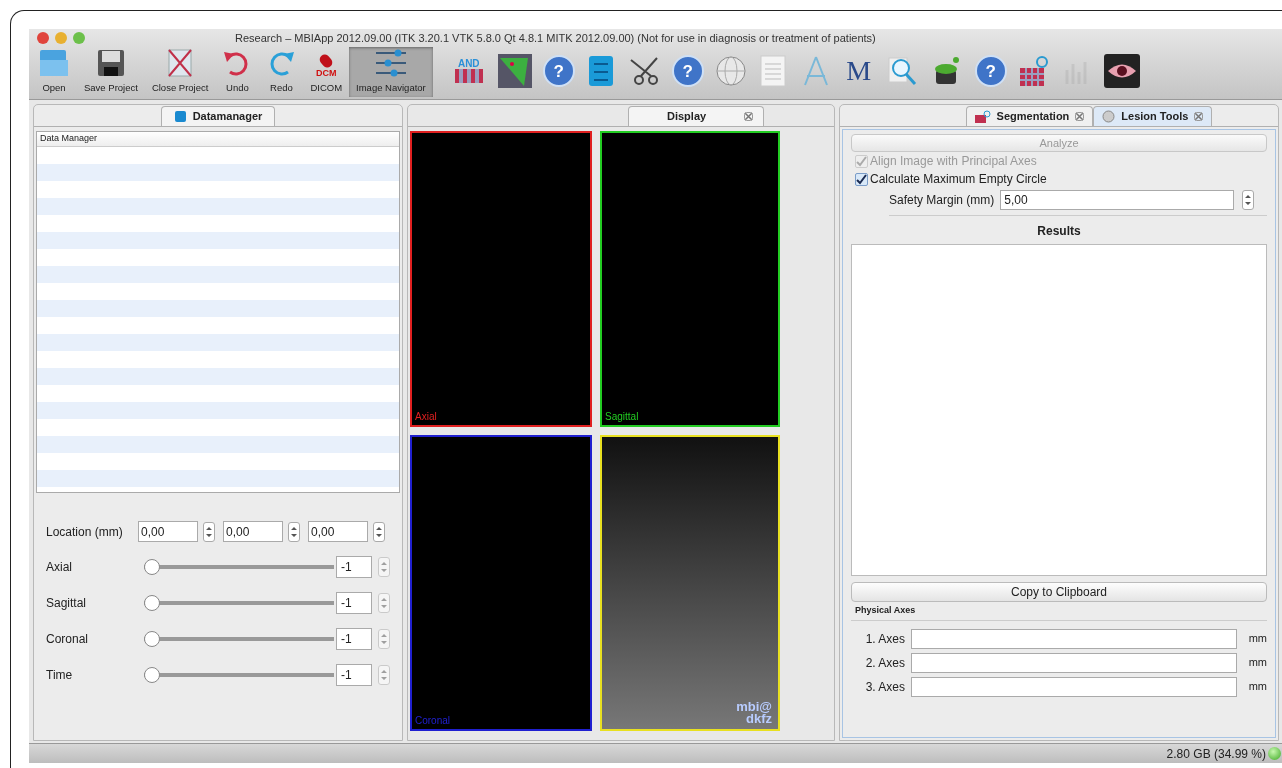 This screenshot has height=768, width=1282. I want to click on slice-view: Sagittal, so click(690, 279).